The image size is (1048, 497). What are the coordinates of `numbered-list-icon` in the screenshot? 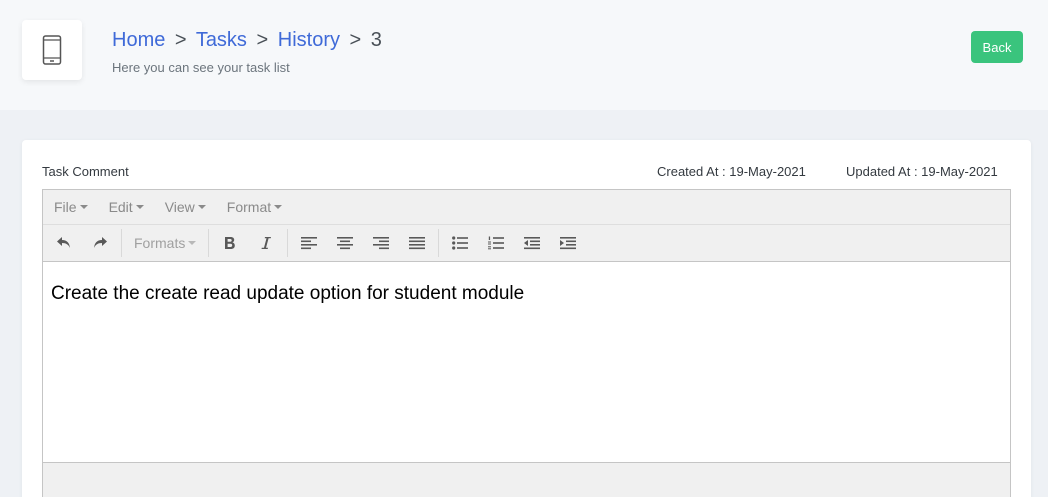 It's located at (496, 243).